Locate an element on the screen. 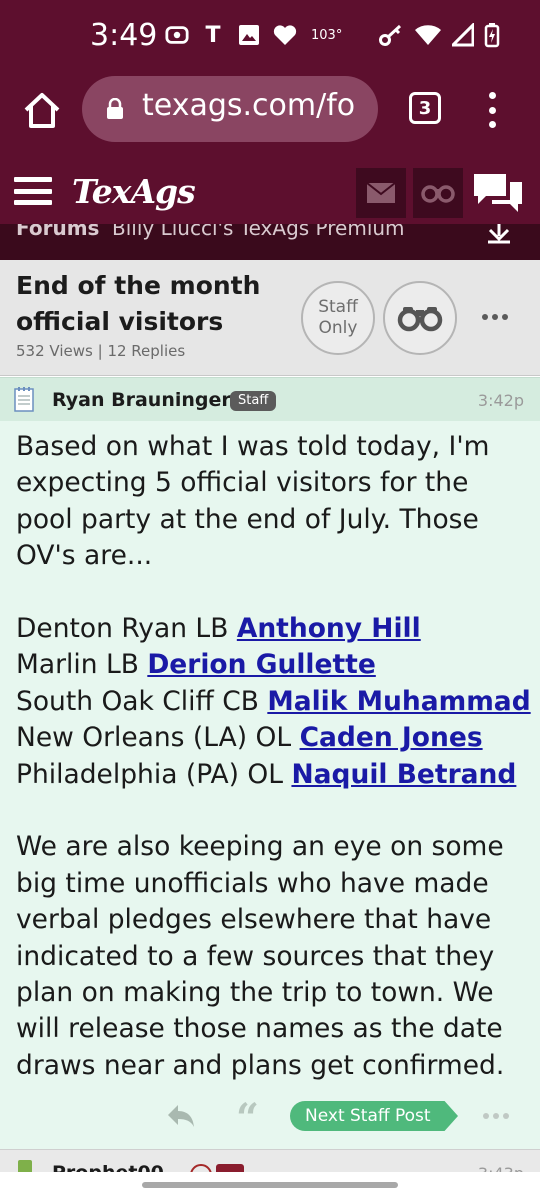 This screenshot has height=1200, width=540. heart-icon is located at coordinates (285, 35).